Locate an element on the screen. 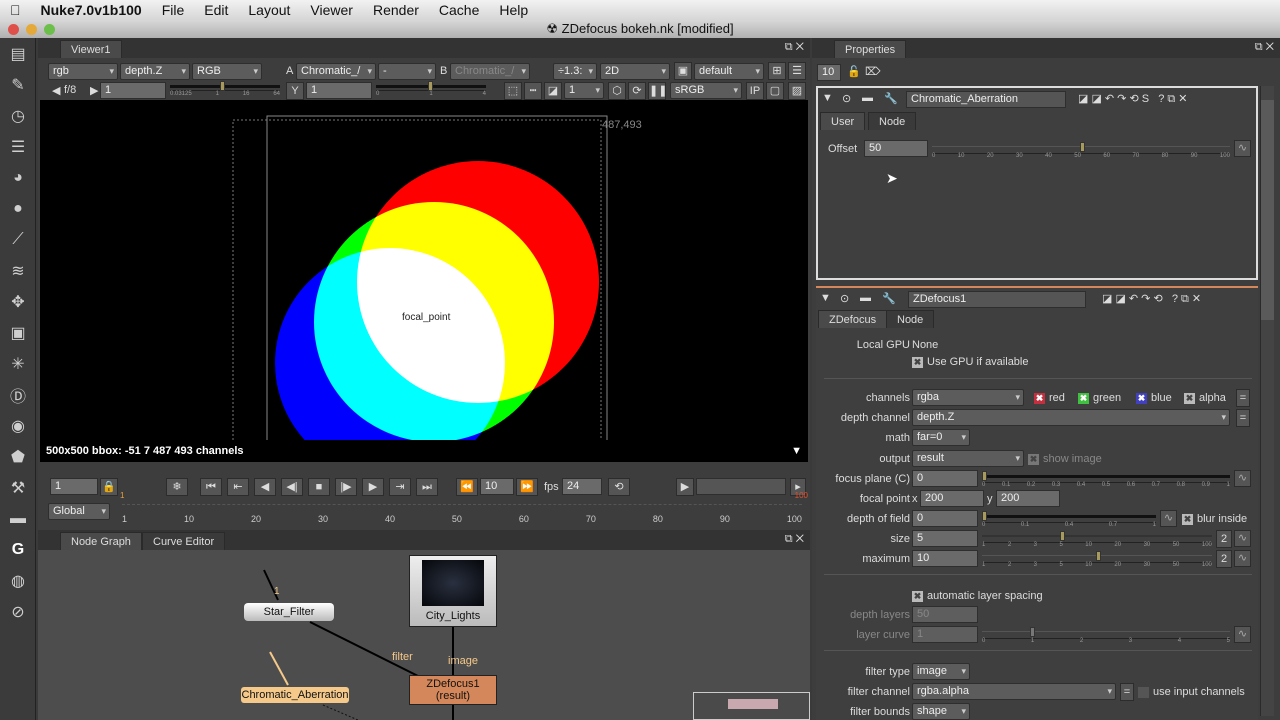 This screenshot has height=720, width=1280. clear-panels-icon: ⌦ is located at coordinates (873, 71).